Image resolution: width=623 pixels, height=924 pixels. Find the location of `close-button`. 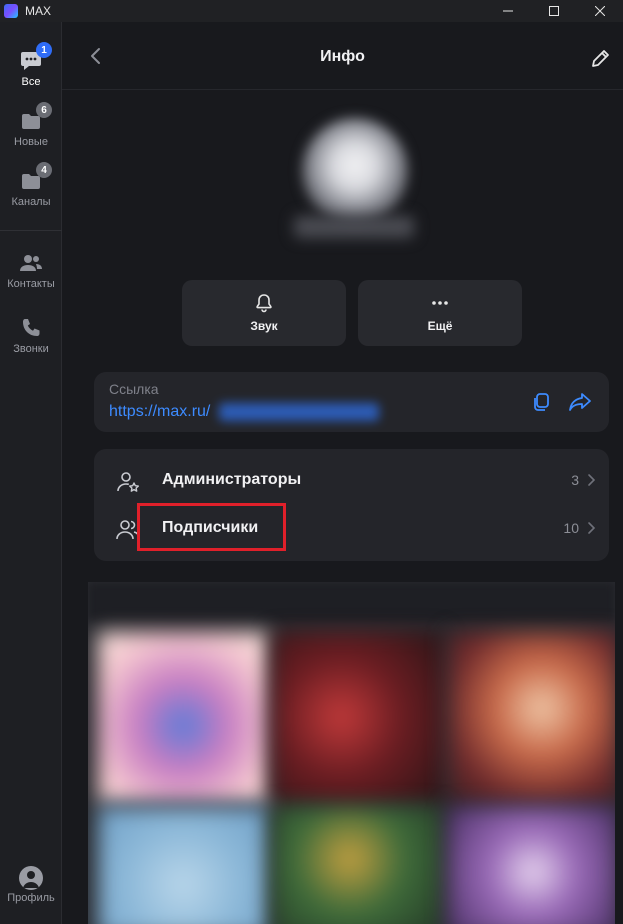

close-button is located at coordinates (600, 11).